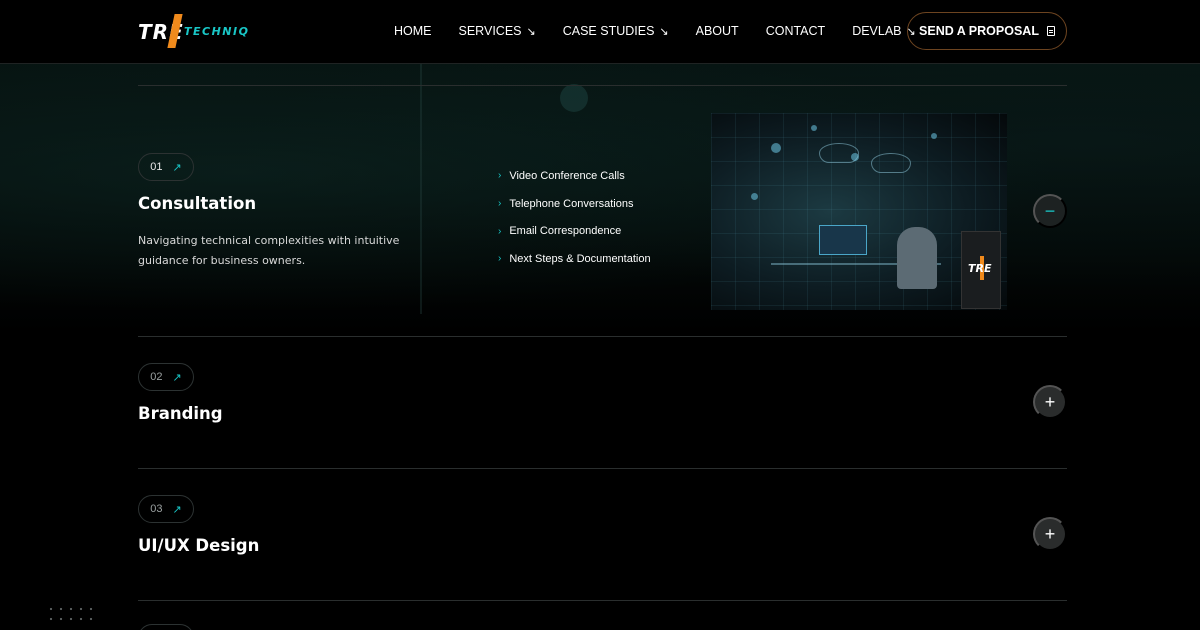 This screenshot has width=1200, height=630. I want to click on decorative-dot-grid, so click(72, 613).